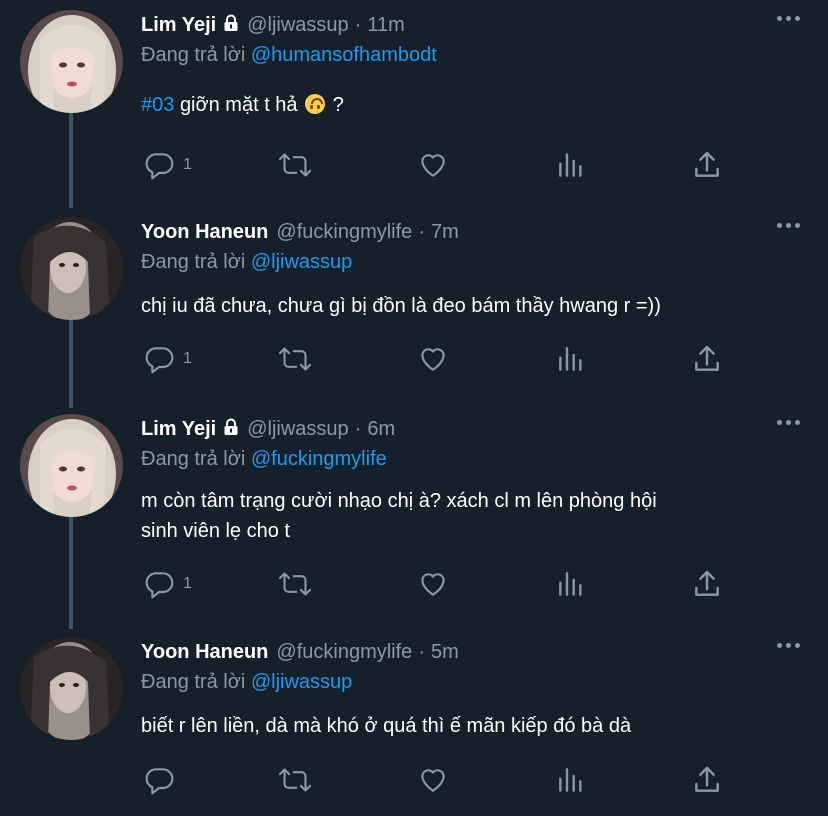 The width and height of the screenshot is (828, 816). Describe the element at coordinates (238, 105) in the screenshot. I see `tweet-text-content: giỡn mặt t hả` at that location.